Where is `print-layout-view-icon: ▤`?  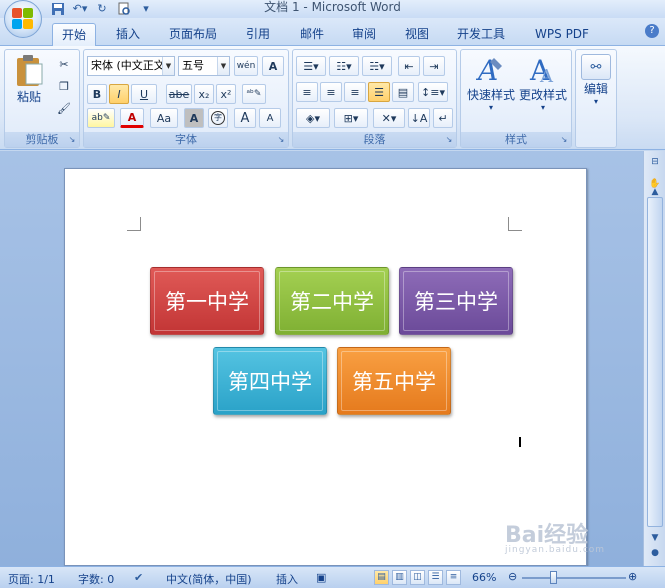
print-layout-view-icon: ▤ is located at coordinates (381, 577).